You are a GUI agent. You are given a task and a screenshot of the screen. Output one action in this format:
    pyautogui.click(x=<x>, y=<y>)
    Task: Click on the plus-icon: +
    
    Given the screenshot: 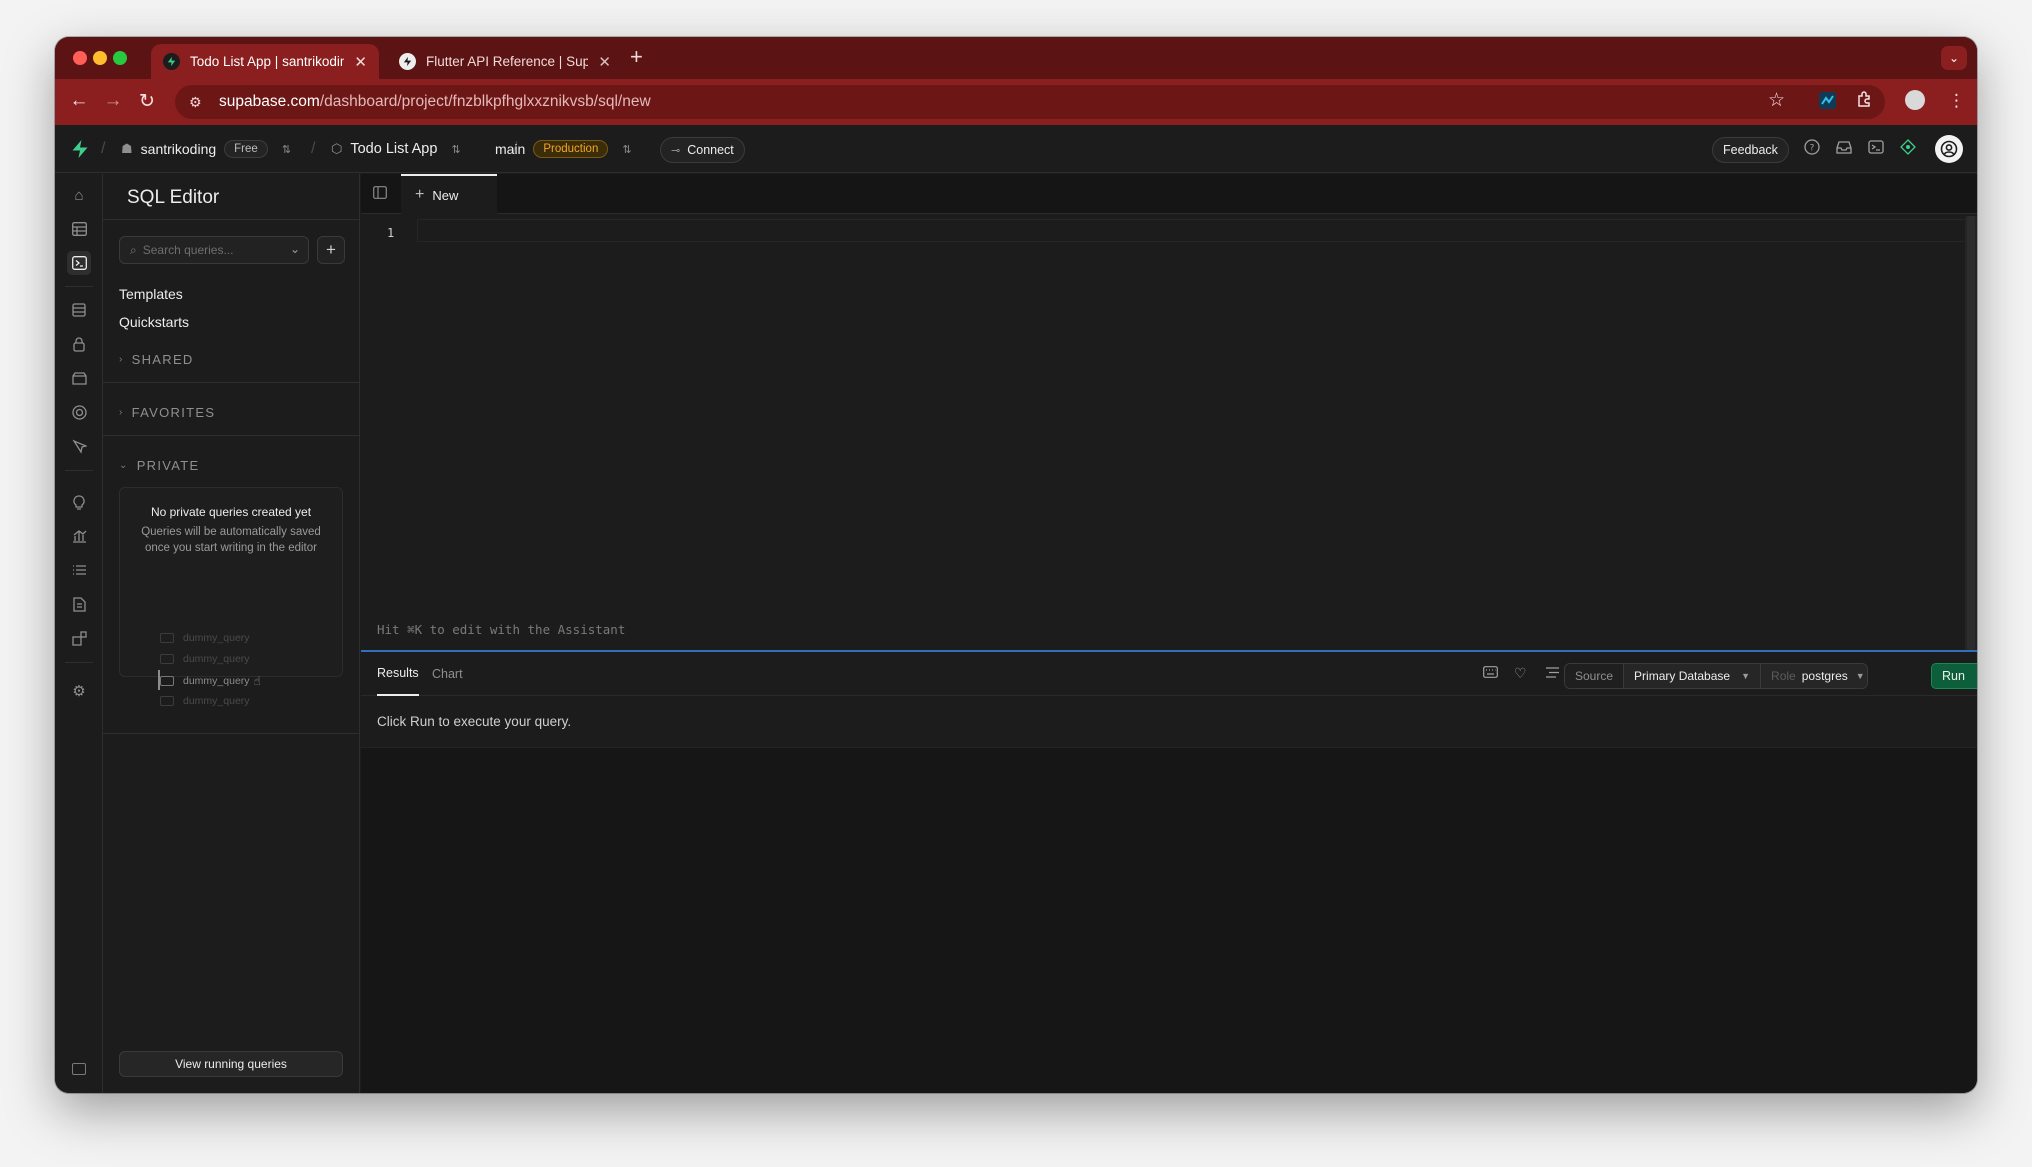 What is the action you would take?
    pyautogui.click(x=420, y=194)
    